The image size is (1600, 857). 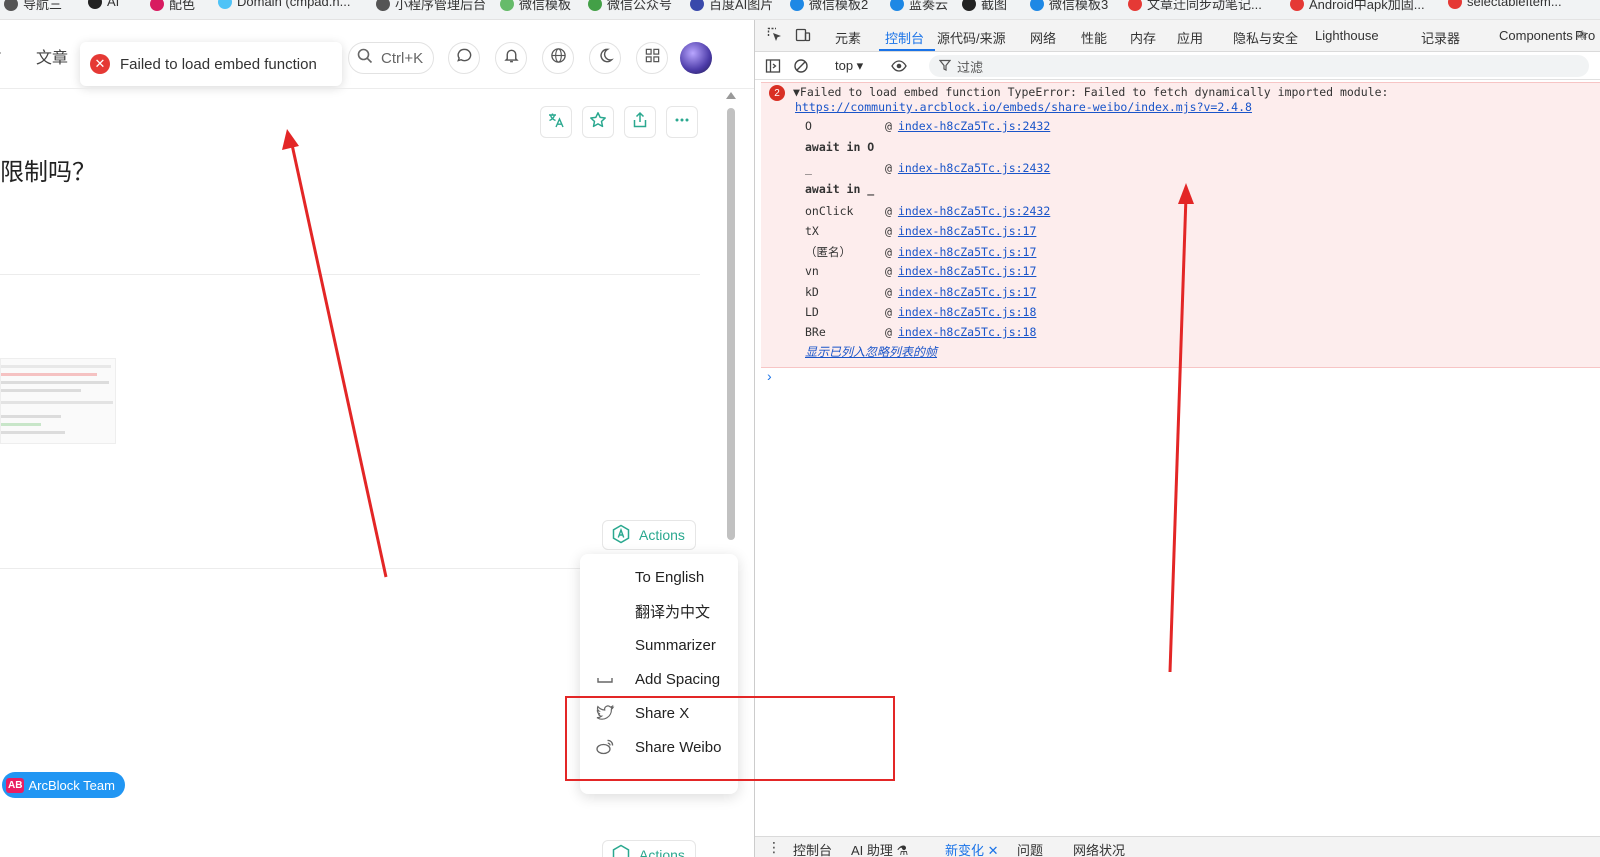 I want to click on star-icon, so click(x=598, y=122).